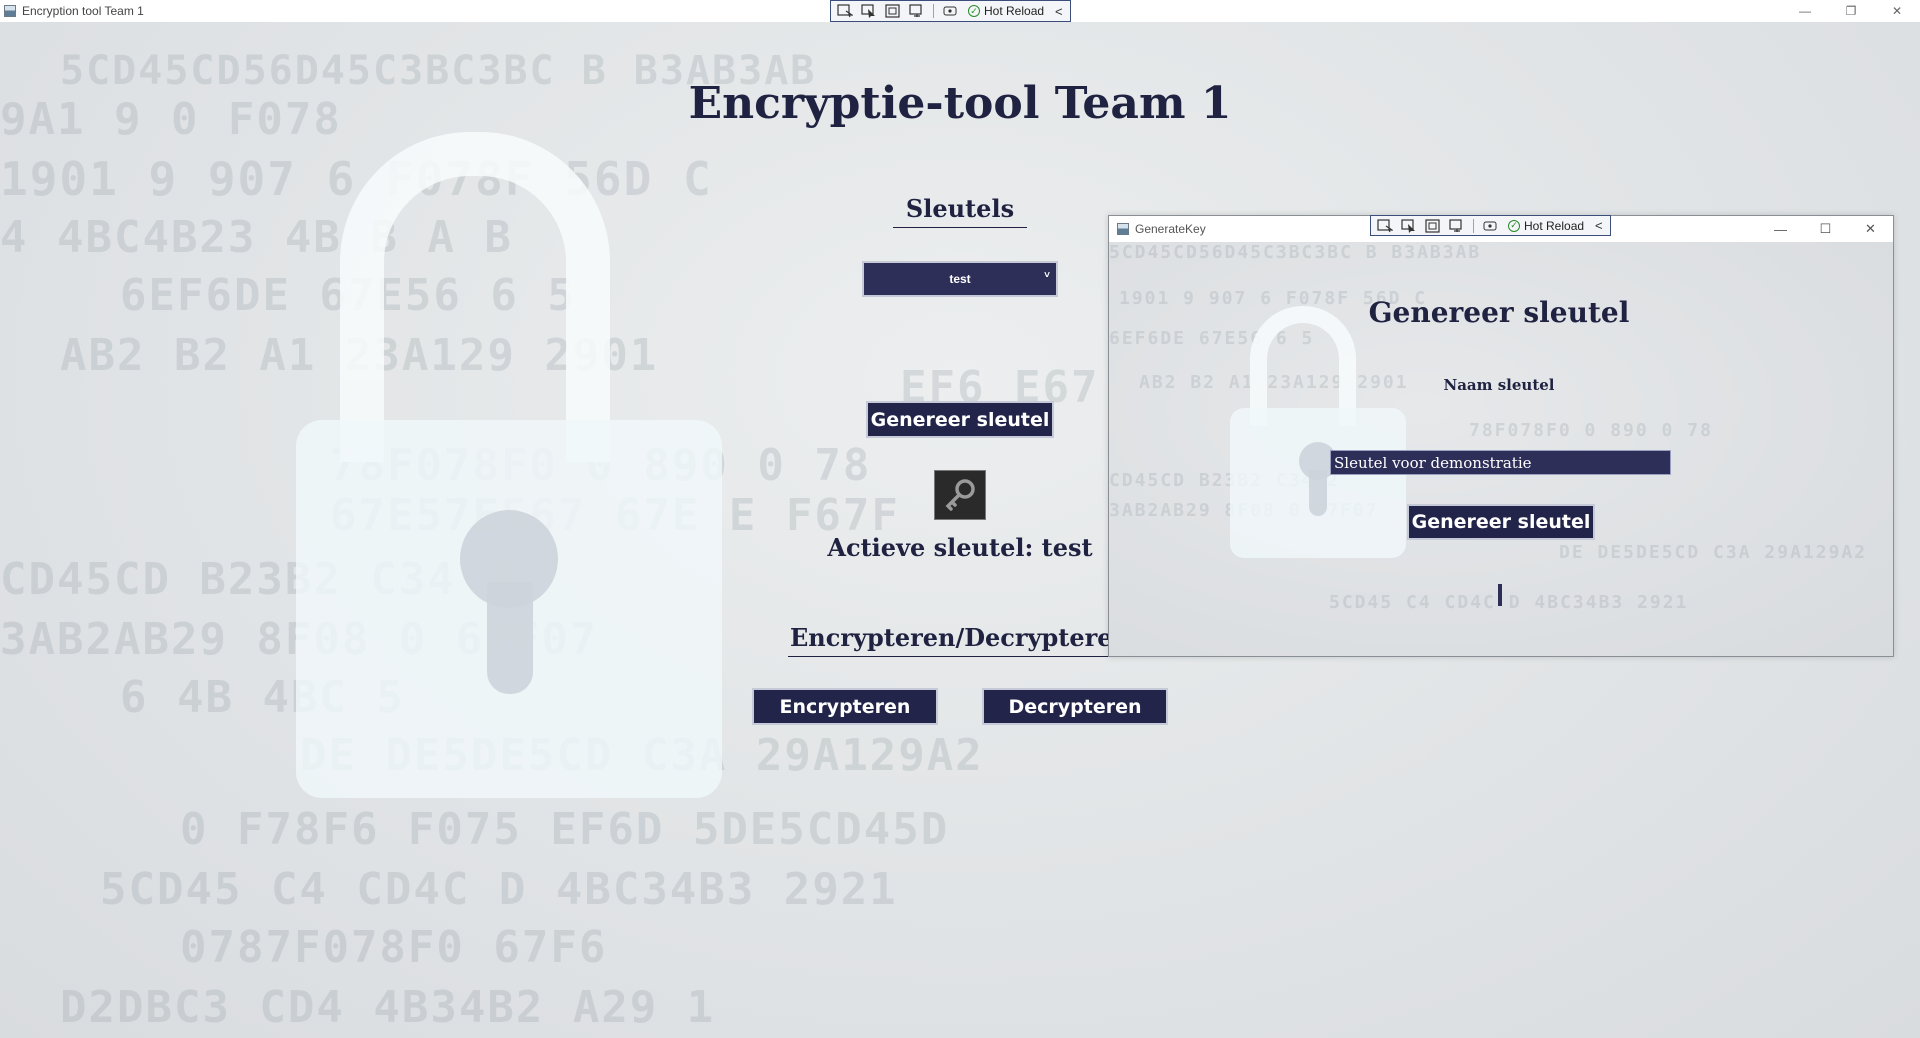 Image resolution: width=1920 pixels, height=1038 pixels. I want to click on generate-key-submit-button: Genereer sleutel, so click(1501, 522).